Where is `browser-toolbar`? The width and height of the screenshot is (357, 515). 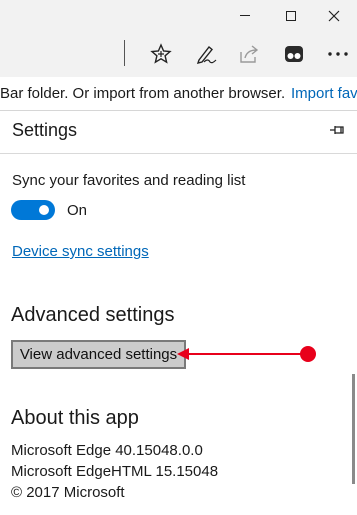 browser-toolbar is located at coordinates (178, 54).